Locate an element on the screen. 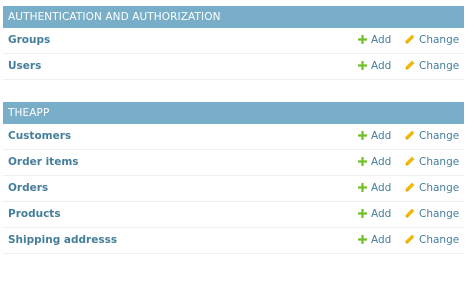 This screenshot has height=285, width=474. add-link-orders: Add is located at coordinates (374, 188).